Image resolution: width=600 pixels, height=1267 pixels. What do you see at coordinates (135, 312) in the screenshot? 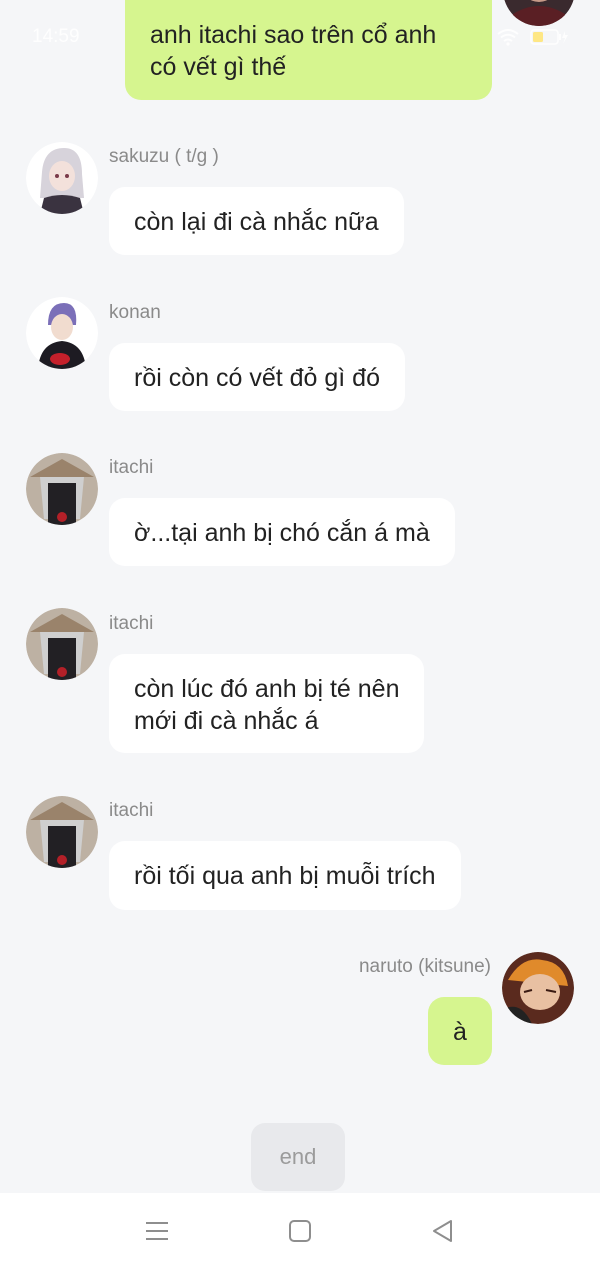
I see `sender-name: konan` at bounding box center [135, 312].